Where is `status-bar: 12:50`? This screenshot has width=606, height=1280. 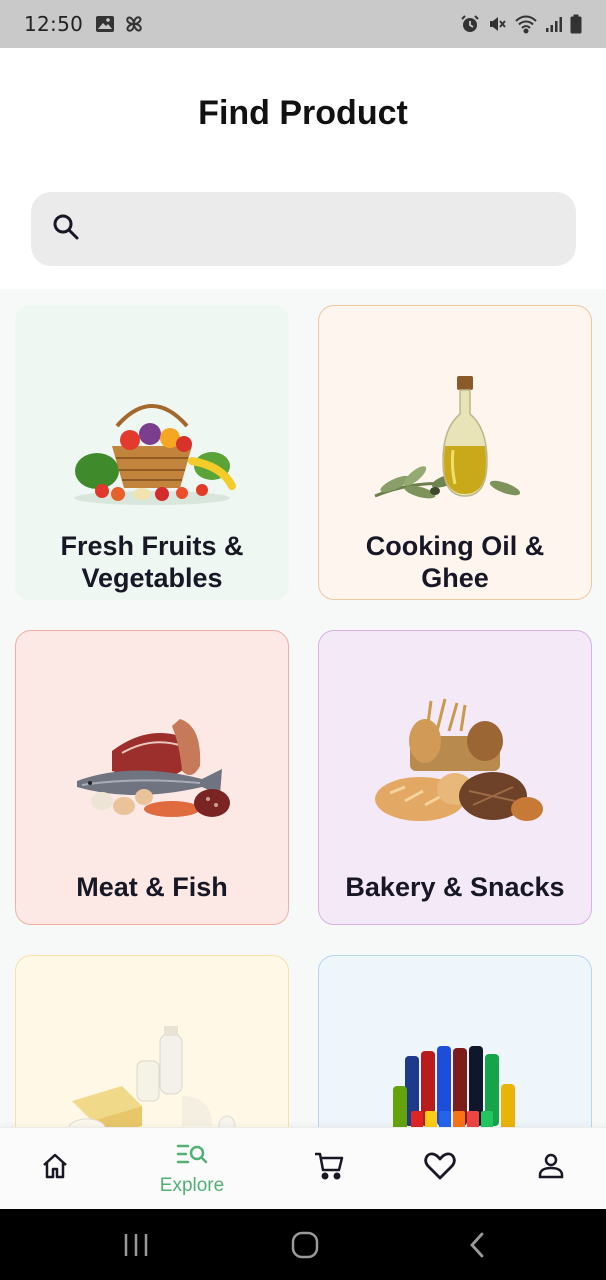 status-bar: 12:50 is located at coordinates (303, 24).